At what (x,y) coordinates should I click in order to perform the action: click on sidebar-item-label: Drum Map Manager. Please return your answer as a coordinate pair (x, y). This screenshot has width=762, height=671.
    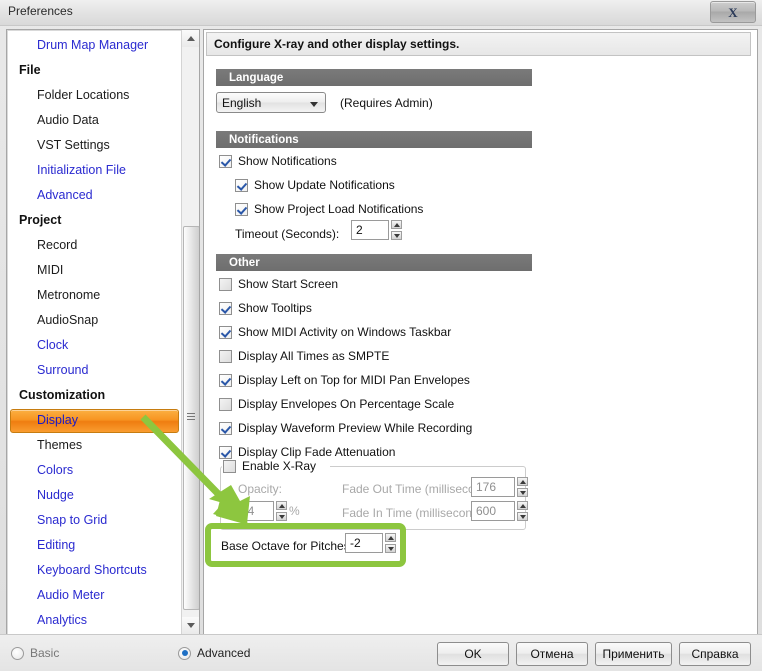
    Looking at the image, I should click on (93, 45).